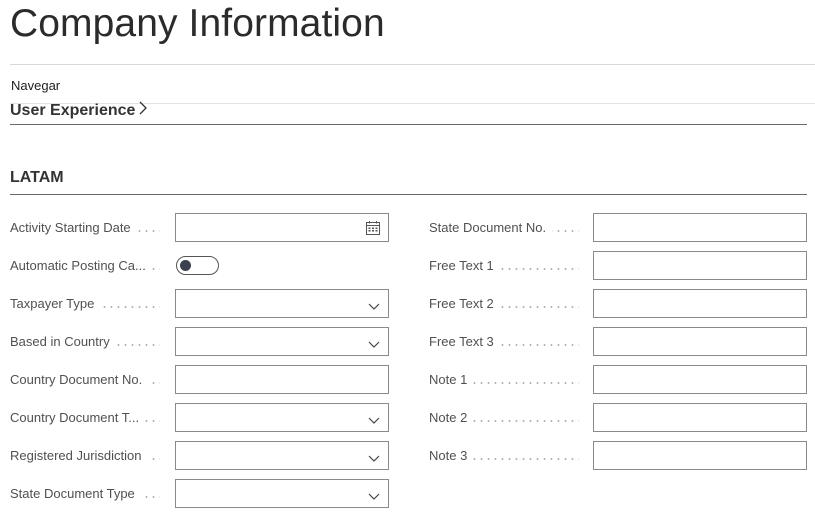 This screenshot has height=530, width=815. What do you see at coordinates (35, 85) in the screenshot?
I see `navigate-menu: Navegar` at bounding box center [35, 85].